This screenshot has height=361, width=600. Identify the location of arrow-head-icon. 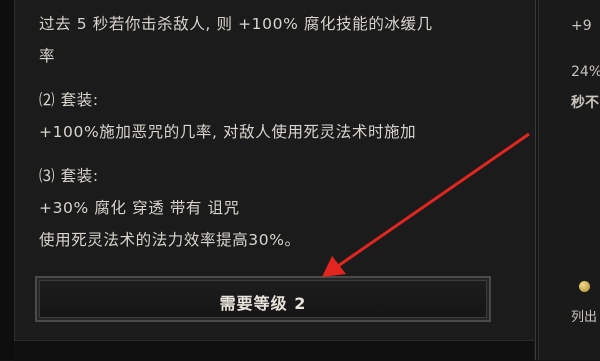
(334, 266).